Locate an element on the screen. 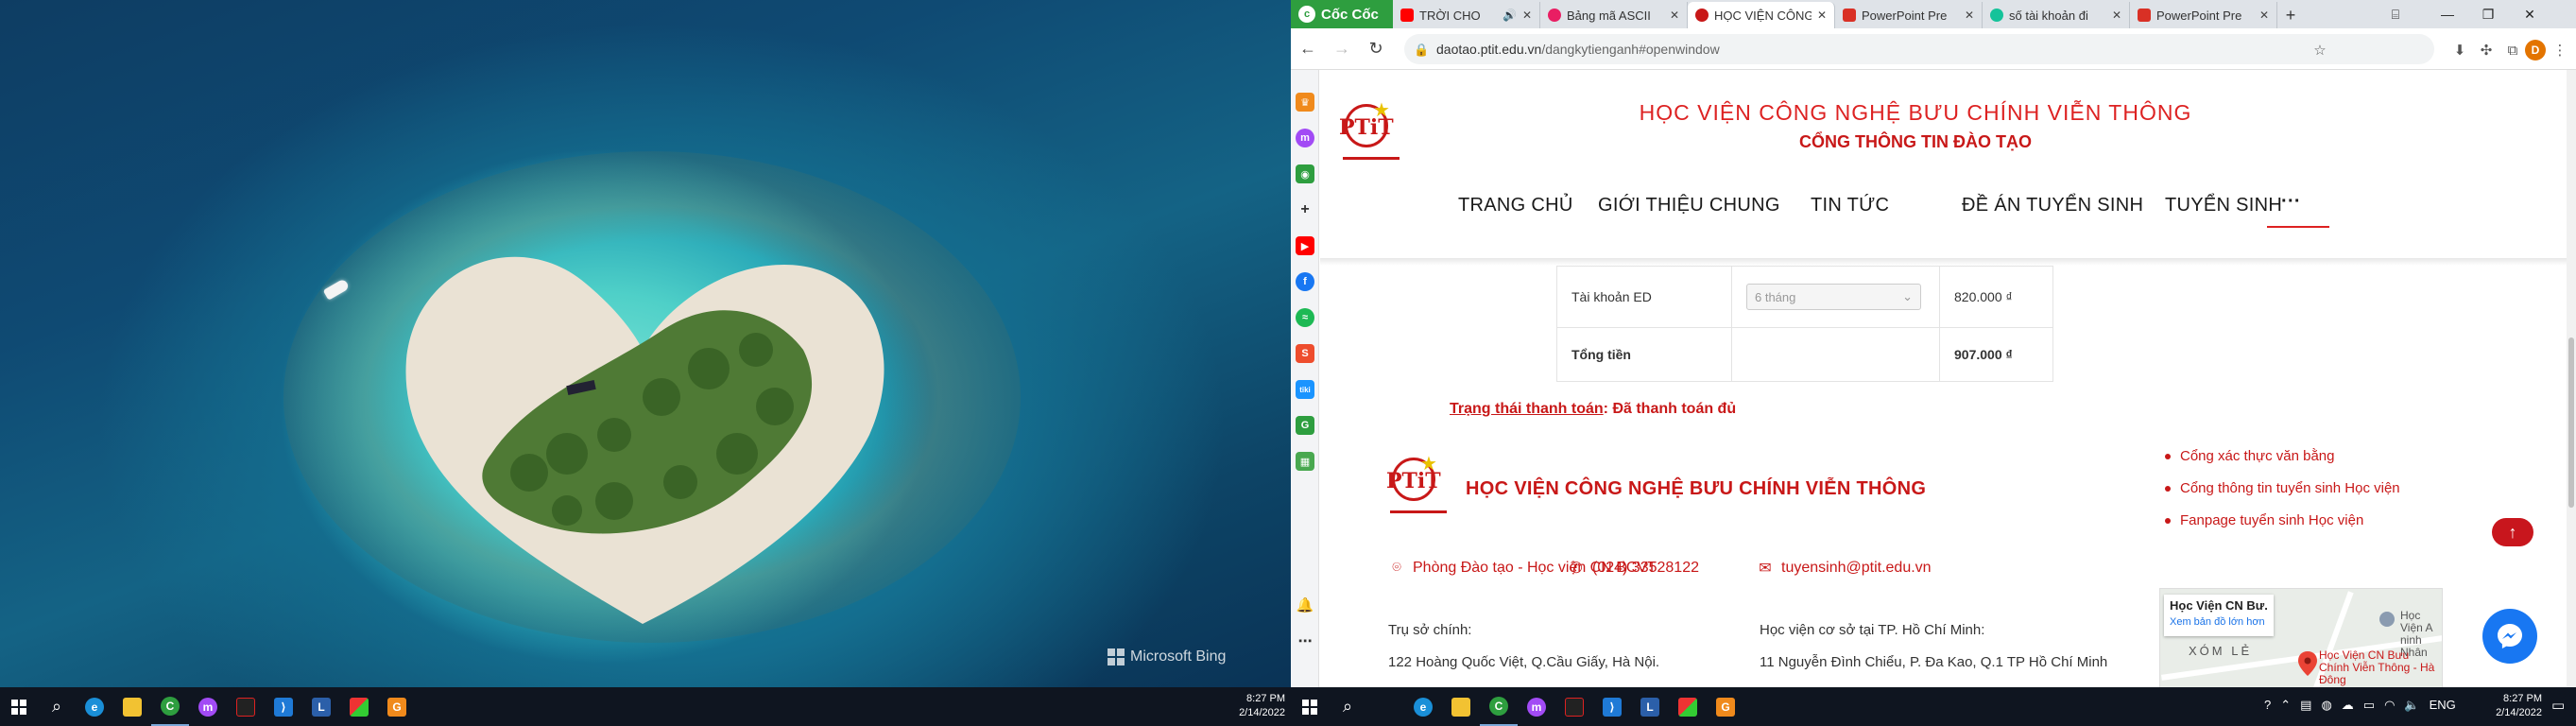  star-icon: ★ is located at coordinates (1381, 111).